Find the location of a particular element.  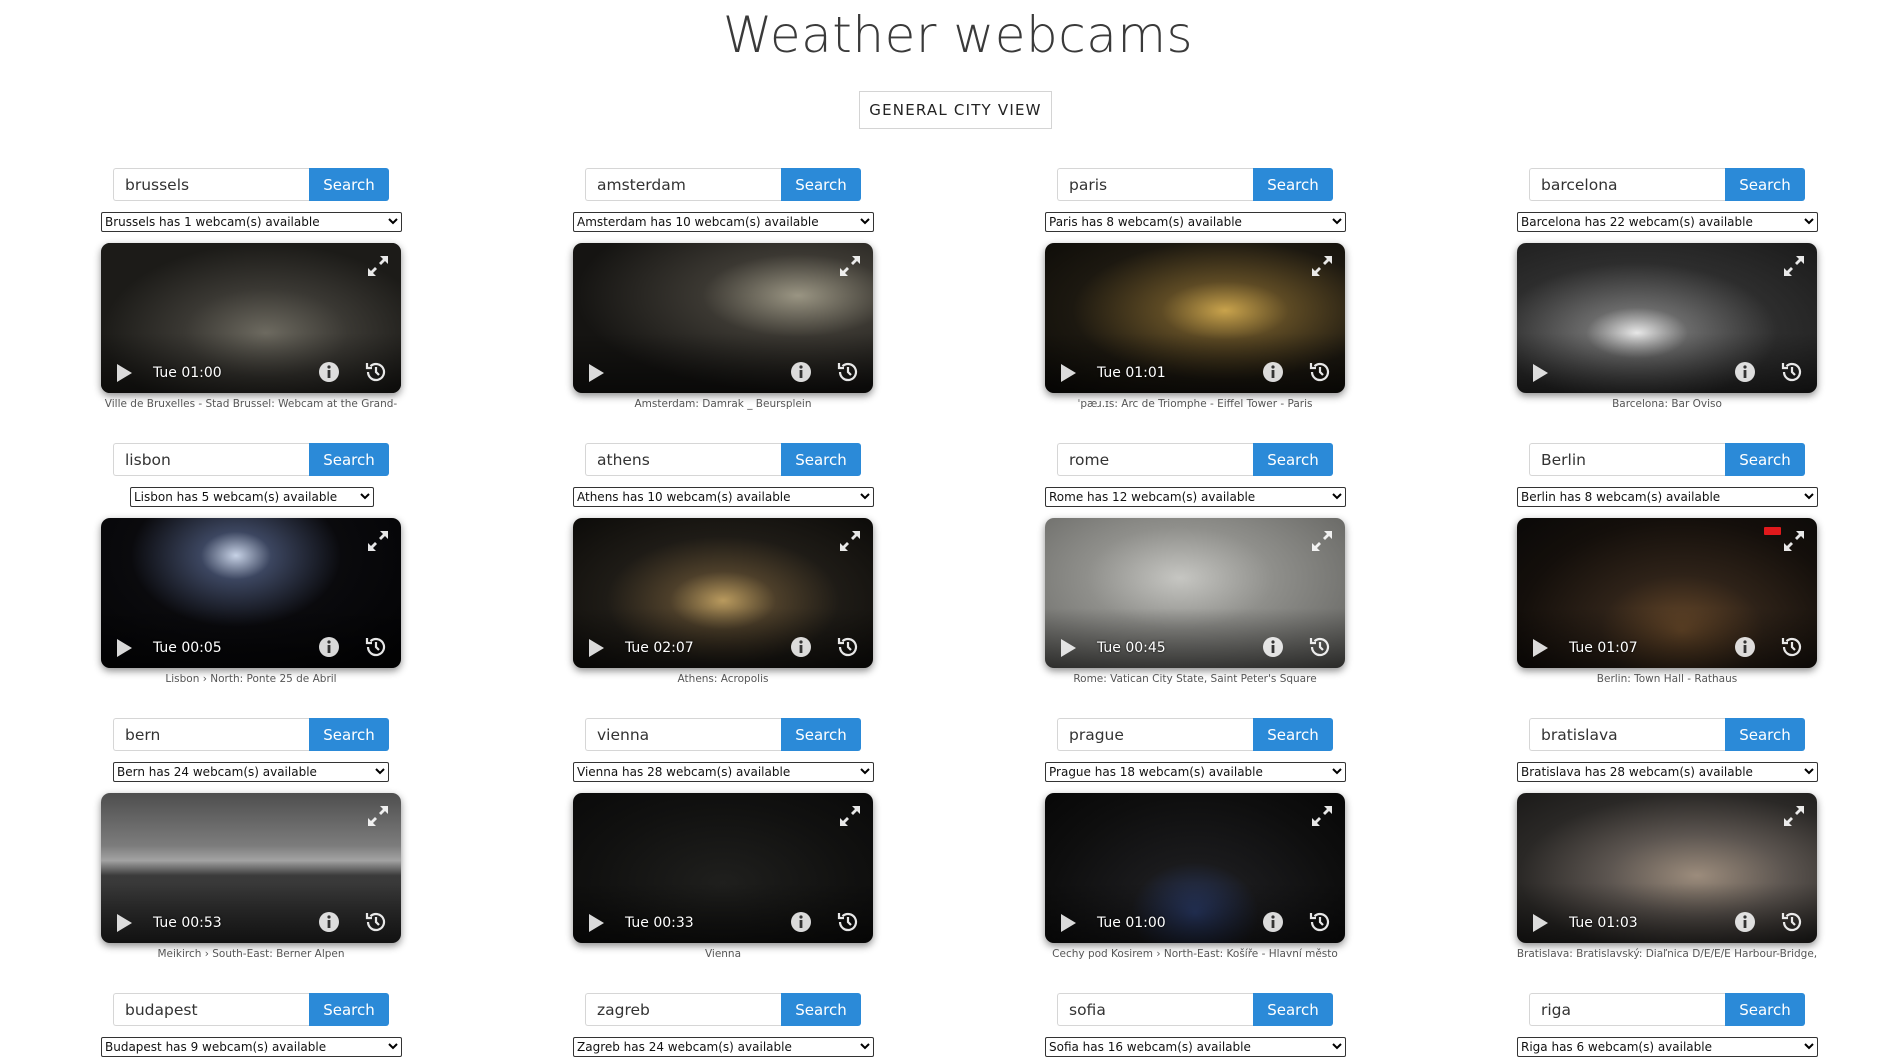

webcam-select: Paris has 8 webcam(s) available is located at coordinates (1195, 222).